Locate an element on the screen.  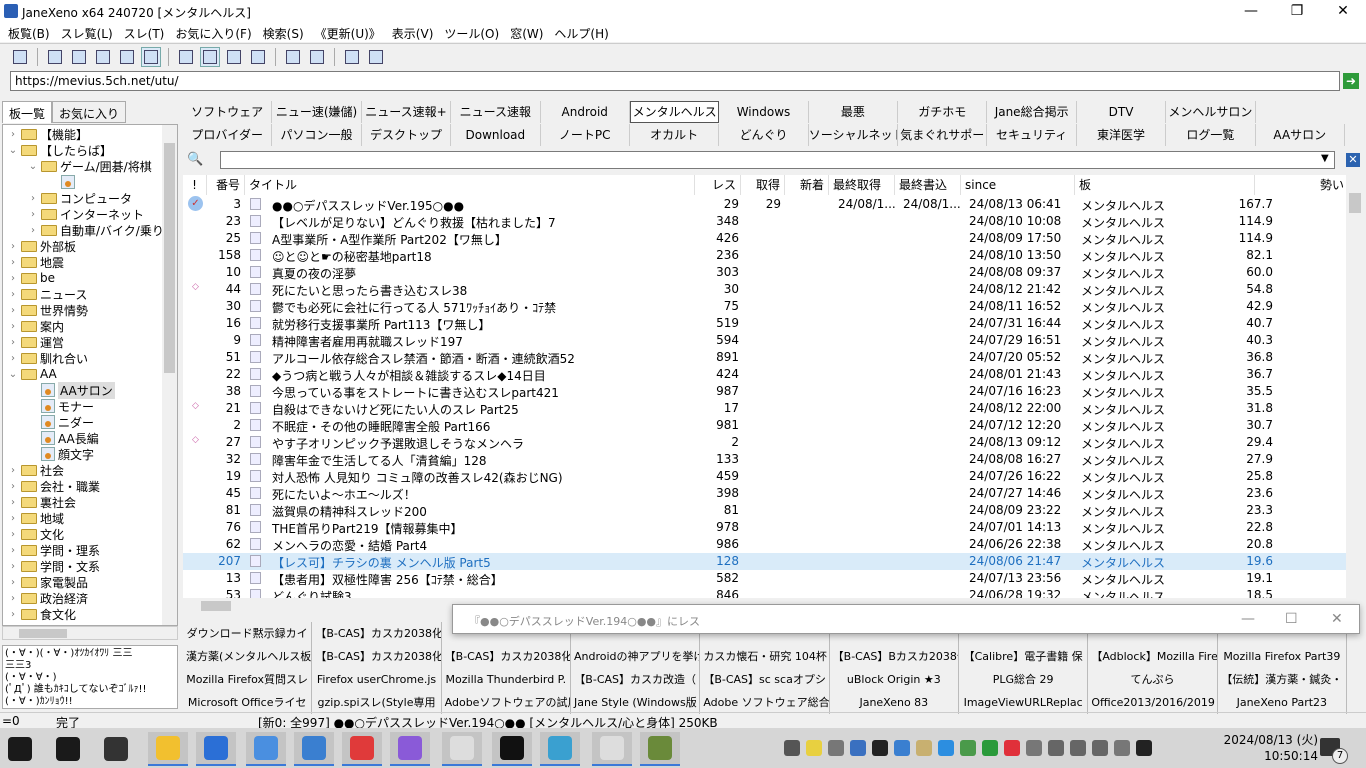
tree-item: ⌄ 【したらば】 is located at coordinates (59, 150).